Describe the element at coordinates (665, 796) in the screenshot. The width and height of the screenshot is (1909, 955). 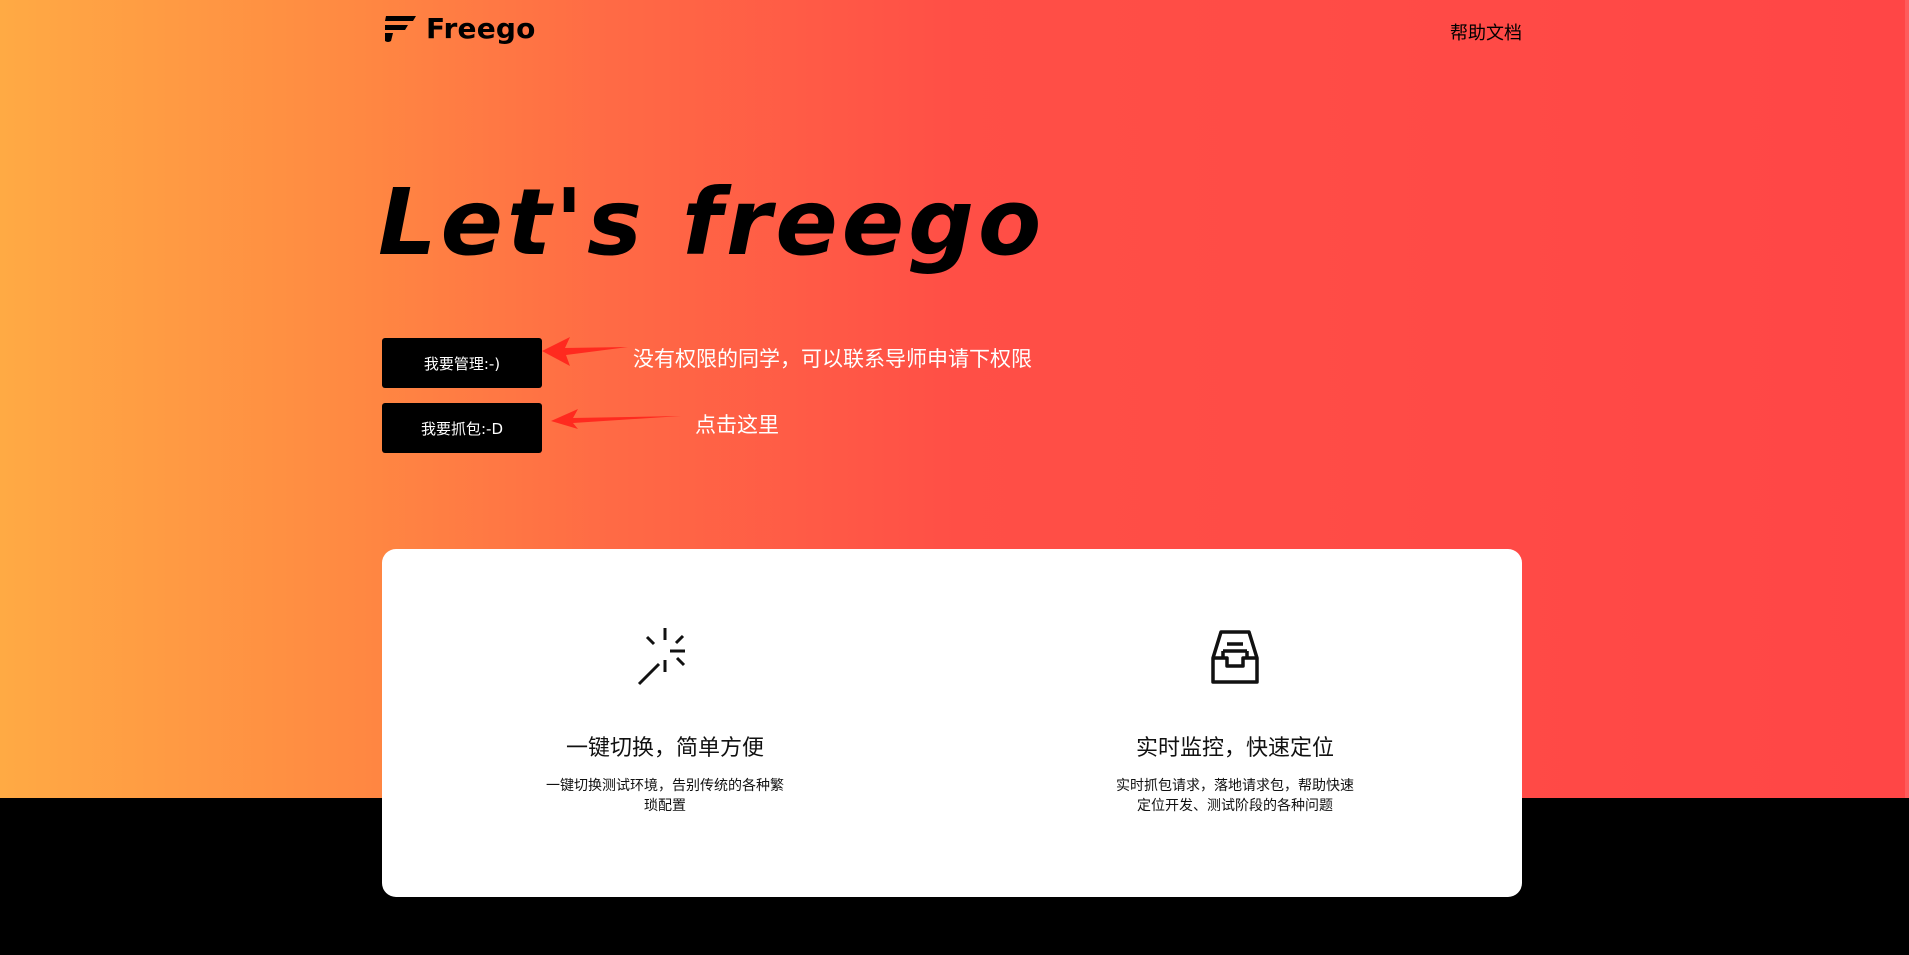
I see `feature-description: 一键切换测试环境，告别传统的各种繁琐配置` at that location.